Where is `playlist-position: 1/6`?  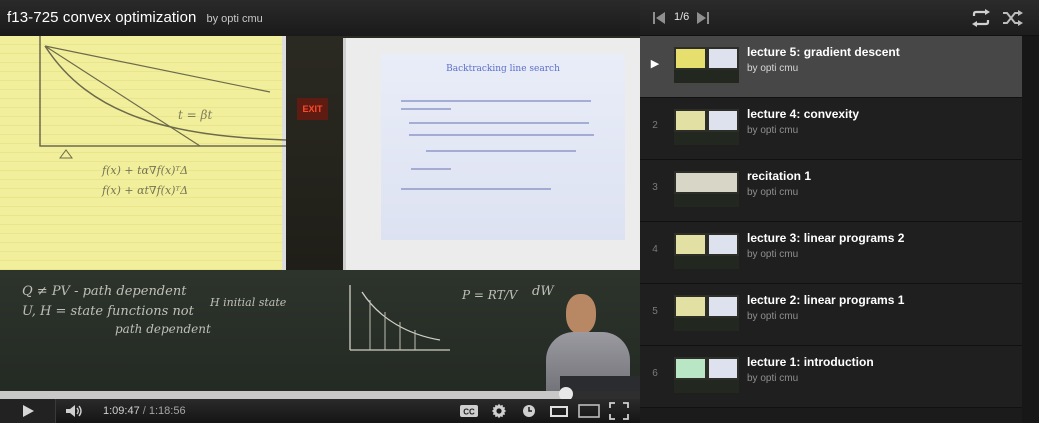
playlist-position: 1/6 is located at coordinates (682, 17).